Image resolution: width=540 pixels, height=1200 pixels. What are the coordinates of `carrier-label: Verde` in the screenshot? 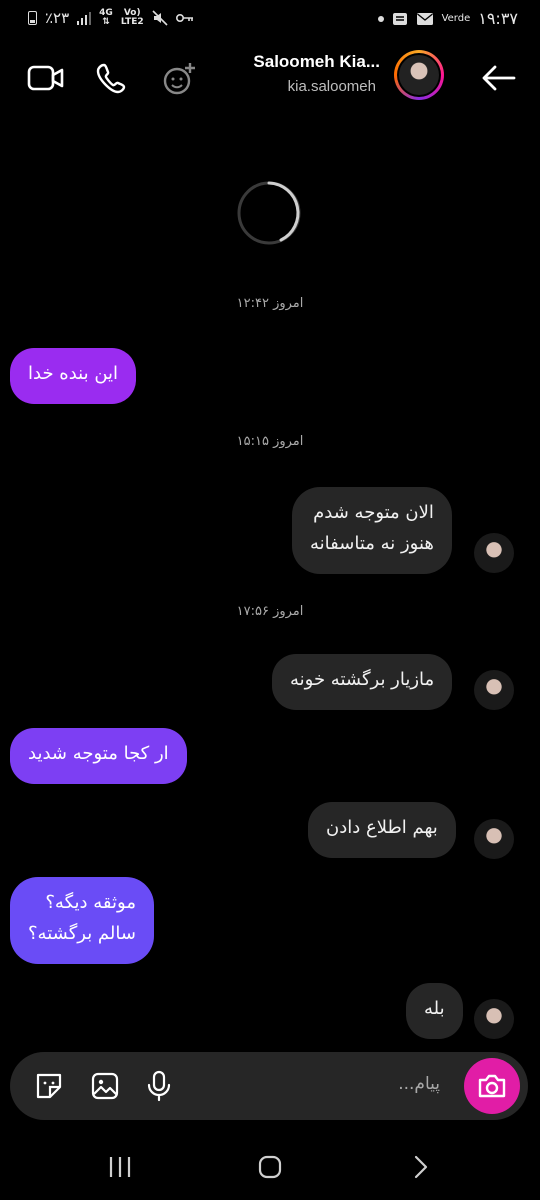 It's located at (456, 18).